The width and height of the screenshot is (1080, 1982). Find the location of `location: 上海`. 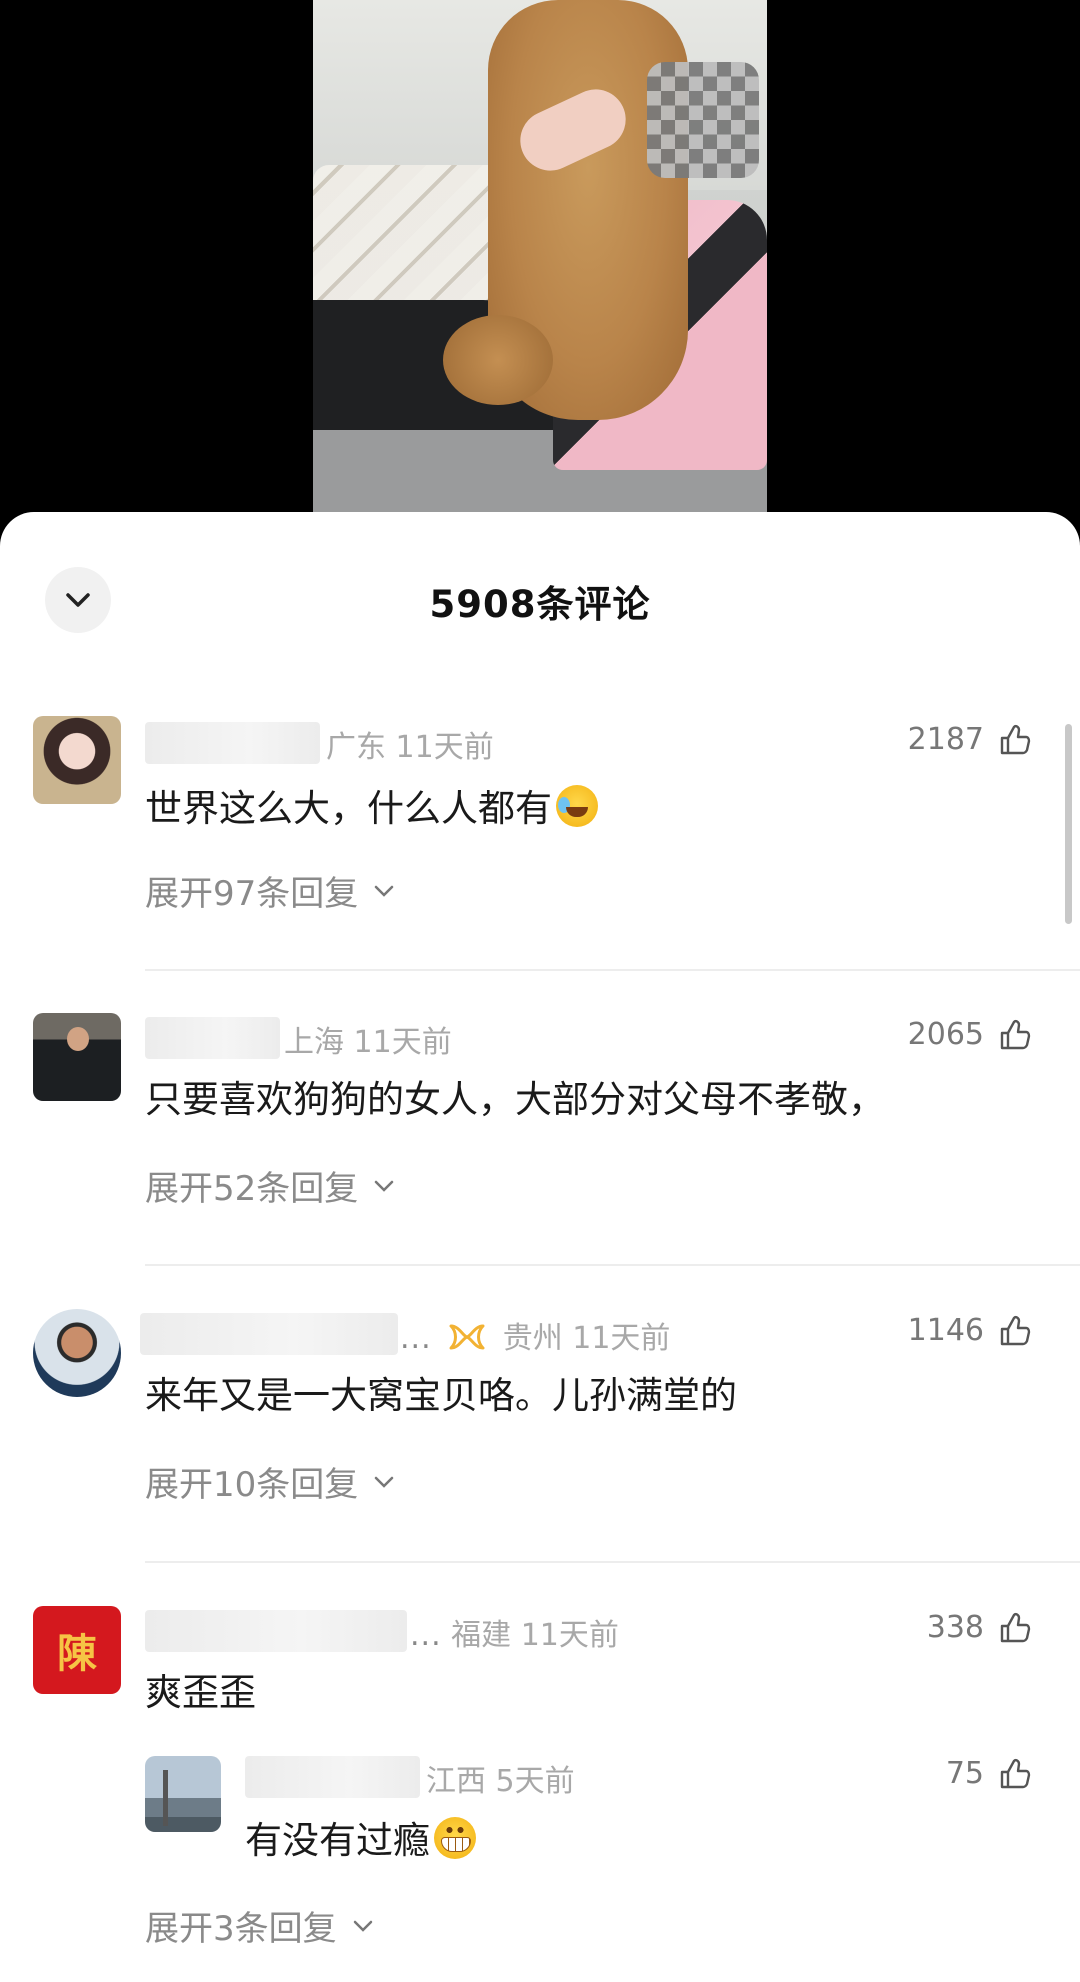

location: 上海 is located at coordinates (314, 1042).